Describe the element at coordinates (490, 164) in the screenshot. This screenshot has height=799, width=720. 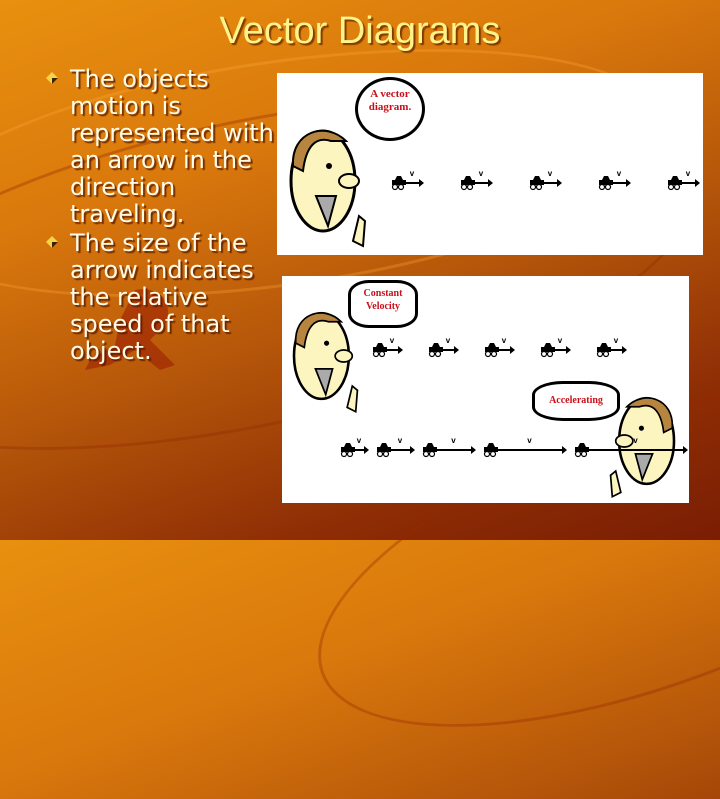
I see `vector-diagram-figure: A vector diagram. v v v v v` at that location.